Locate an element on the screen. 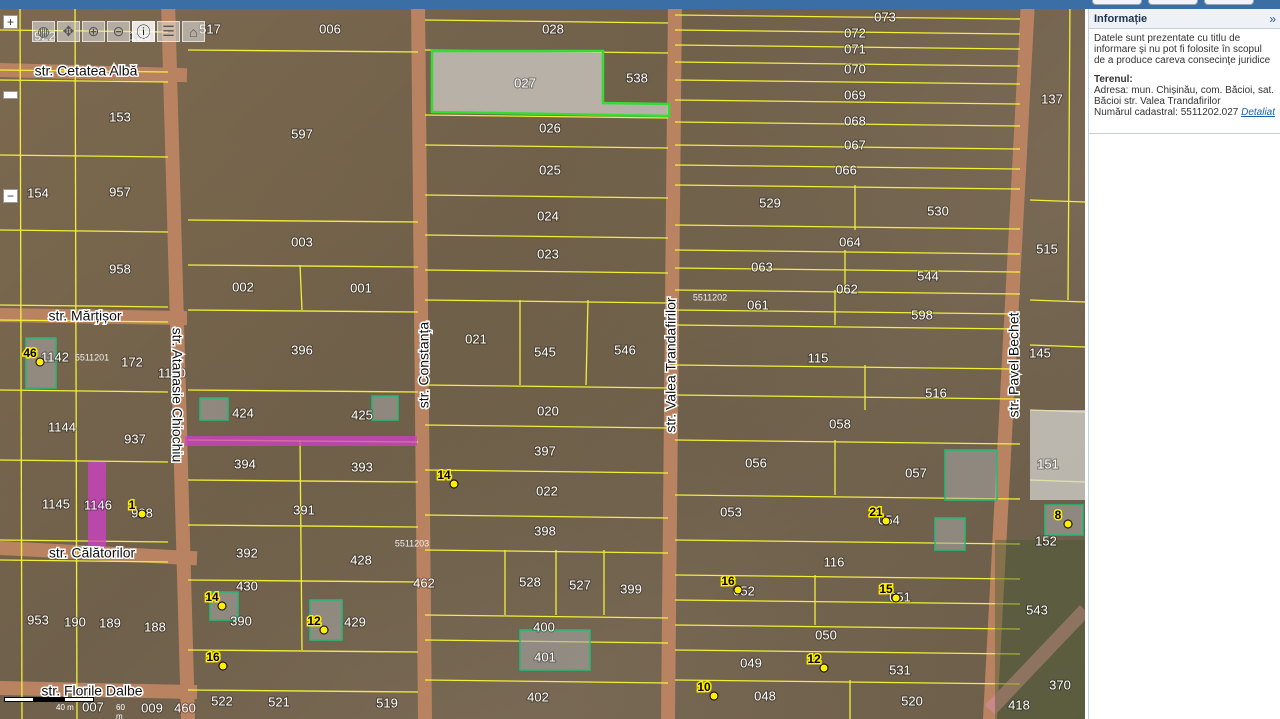 This screenshot has width=1280, height=719. parcel-label: 396 is located at coordinates (302, 349).